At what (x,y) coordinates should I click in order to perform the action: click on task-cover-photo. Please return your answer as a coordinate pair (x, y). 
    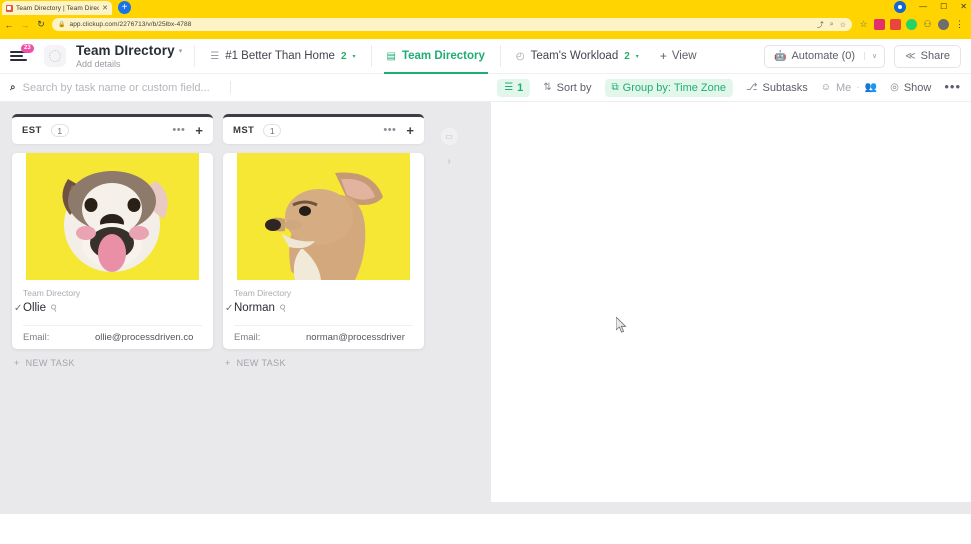
    Looking at the image, I should click on (323, 216).